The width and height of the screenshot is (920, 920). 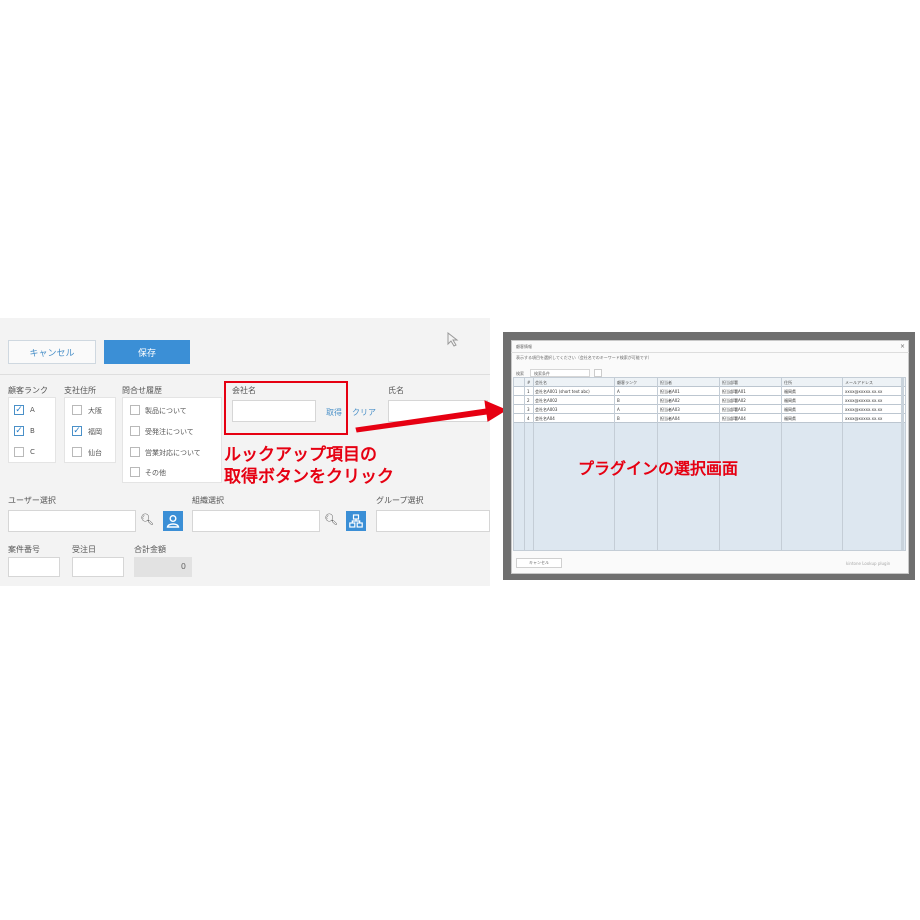 What do you see at coordinates (546, 409) in the screenshot?
I see `cell-company: 会社名A003` at bounding box center [546, 409].